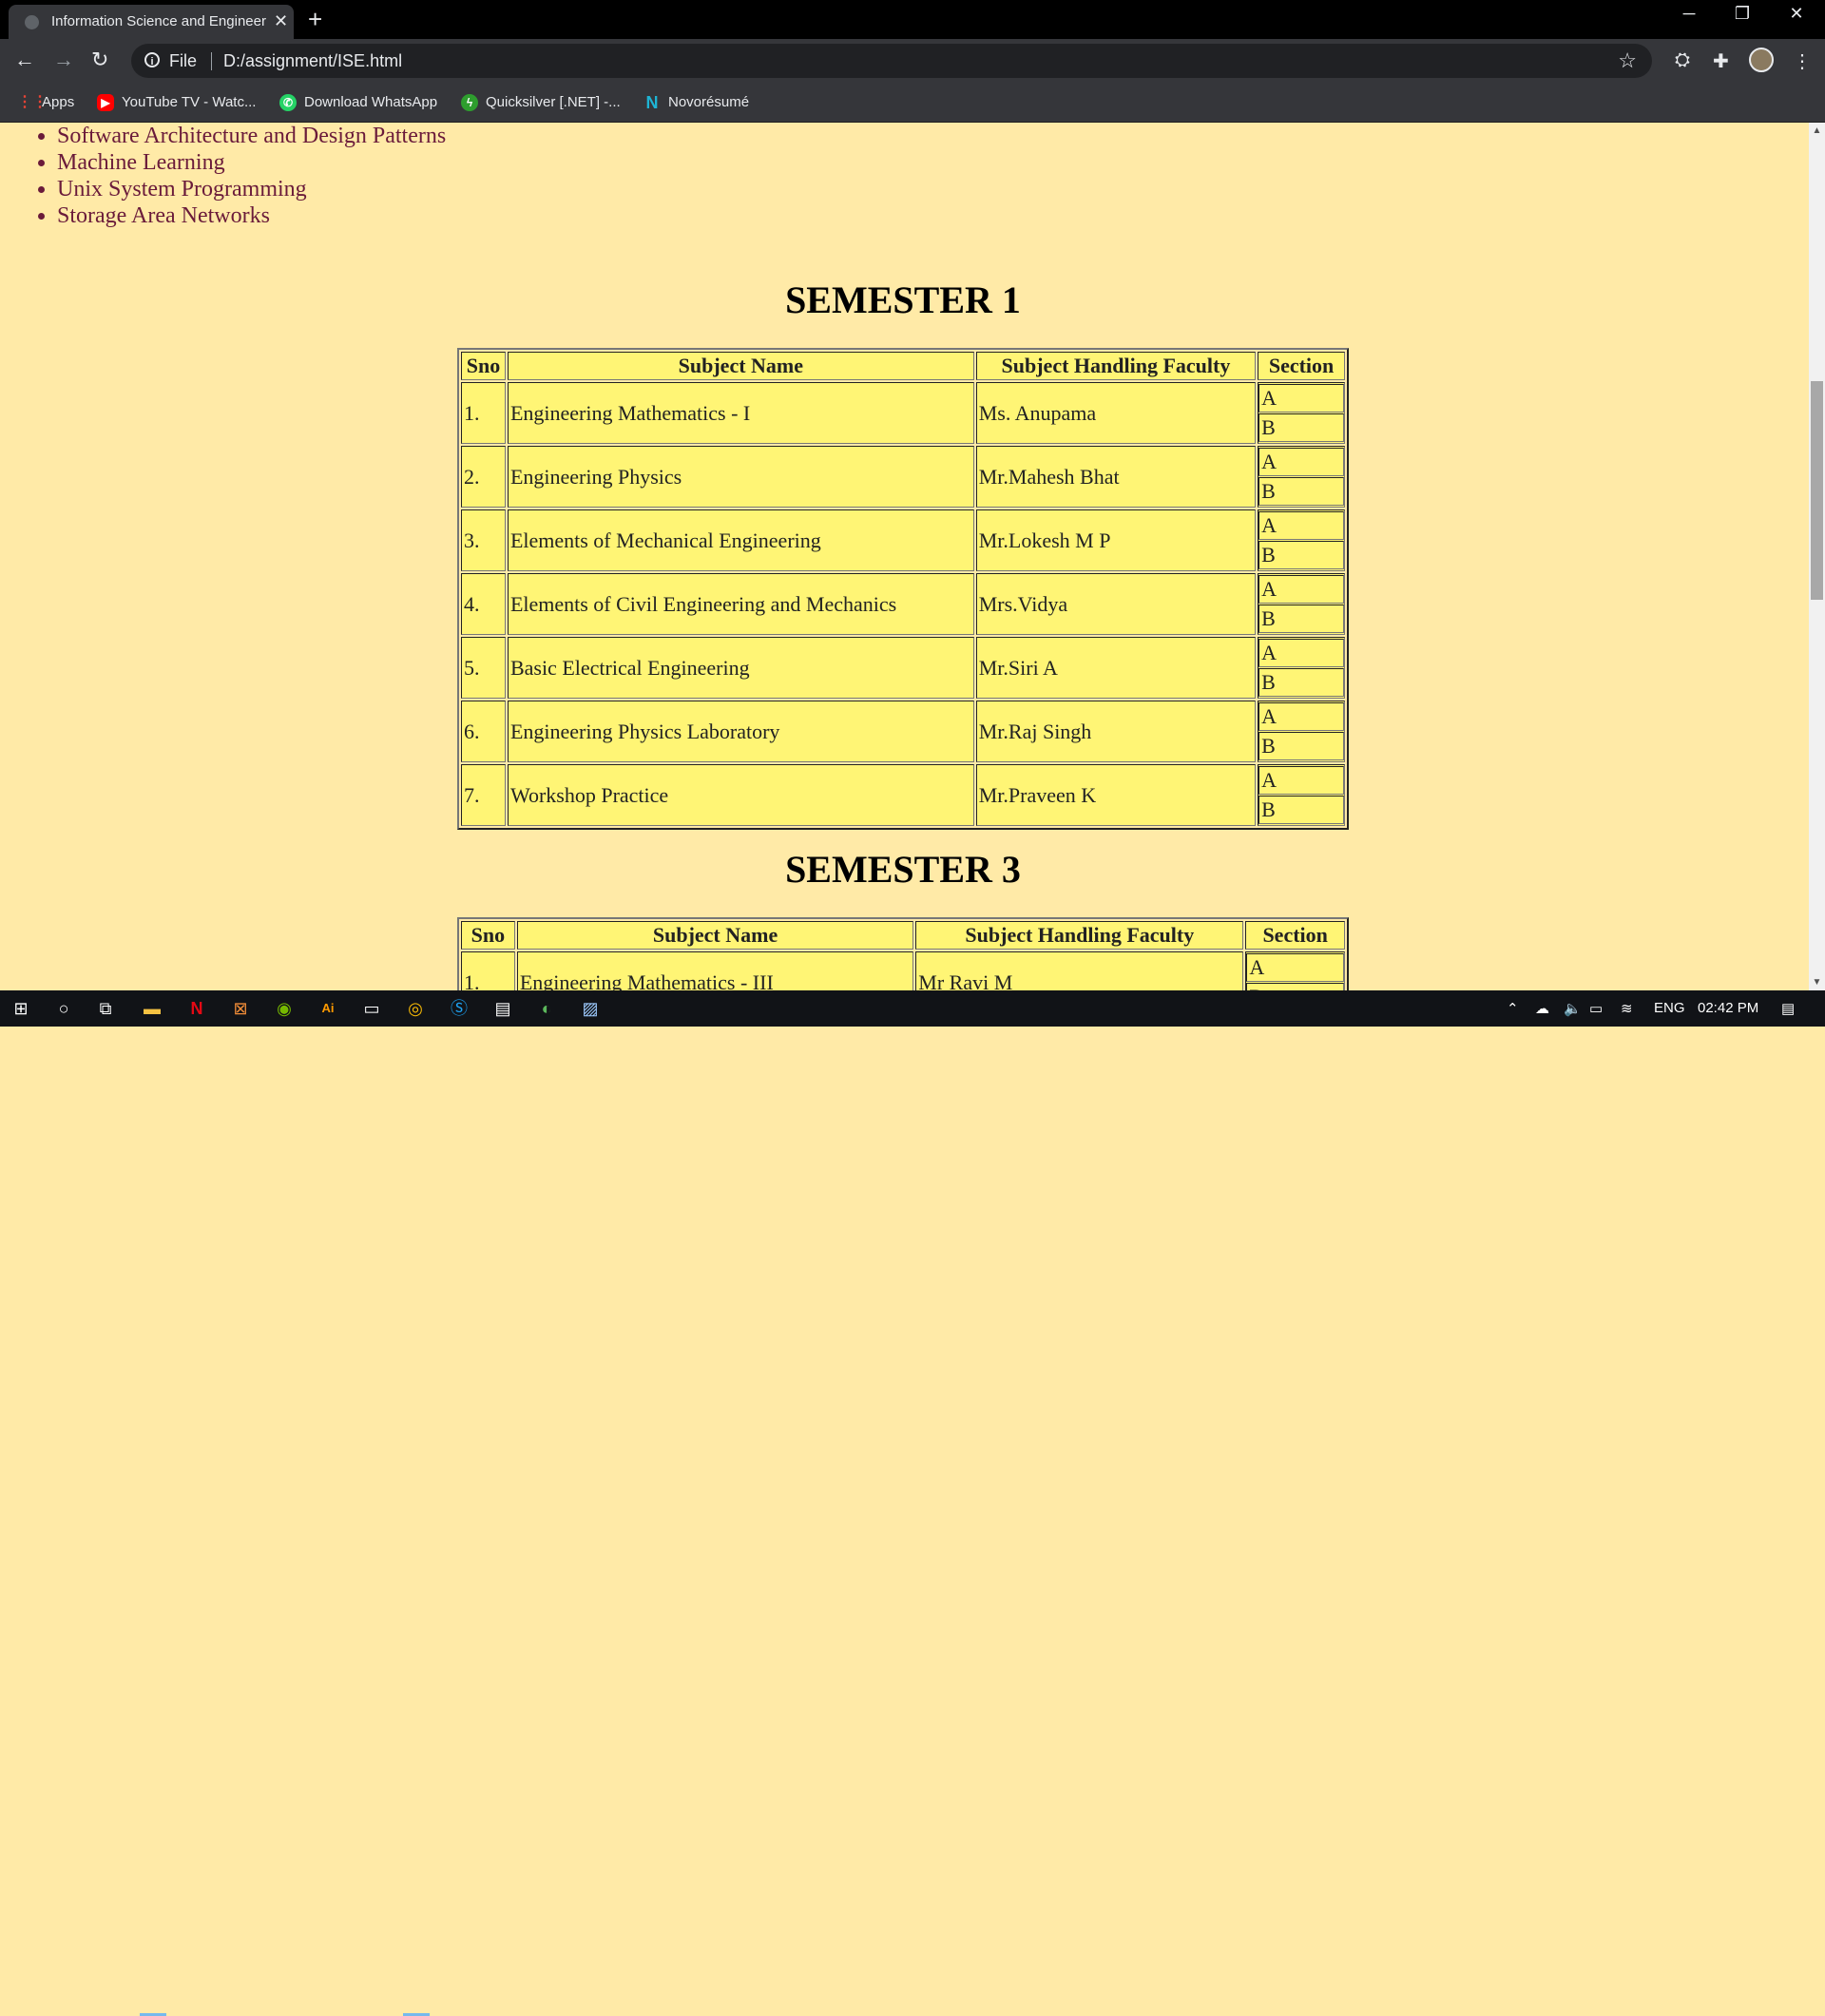 This screenshot has width=1825, height=2016. I want to click on subject-name-cell: Engineering Physics Laboratory, so click(740, 731).